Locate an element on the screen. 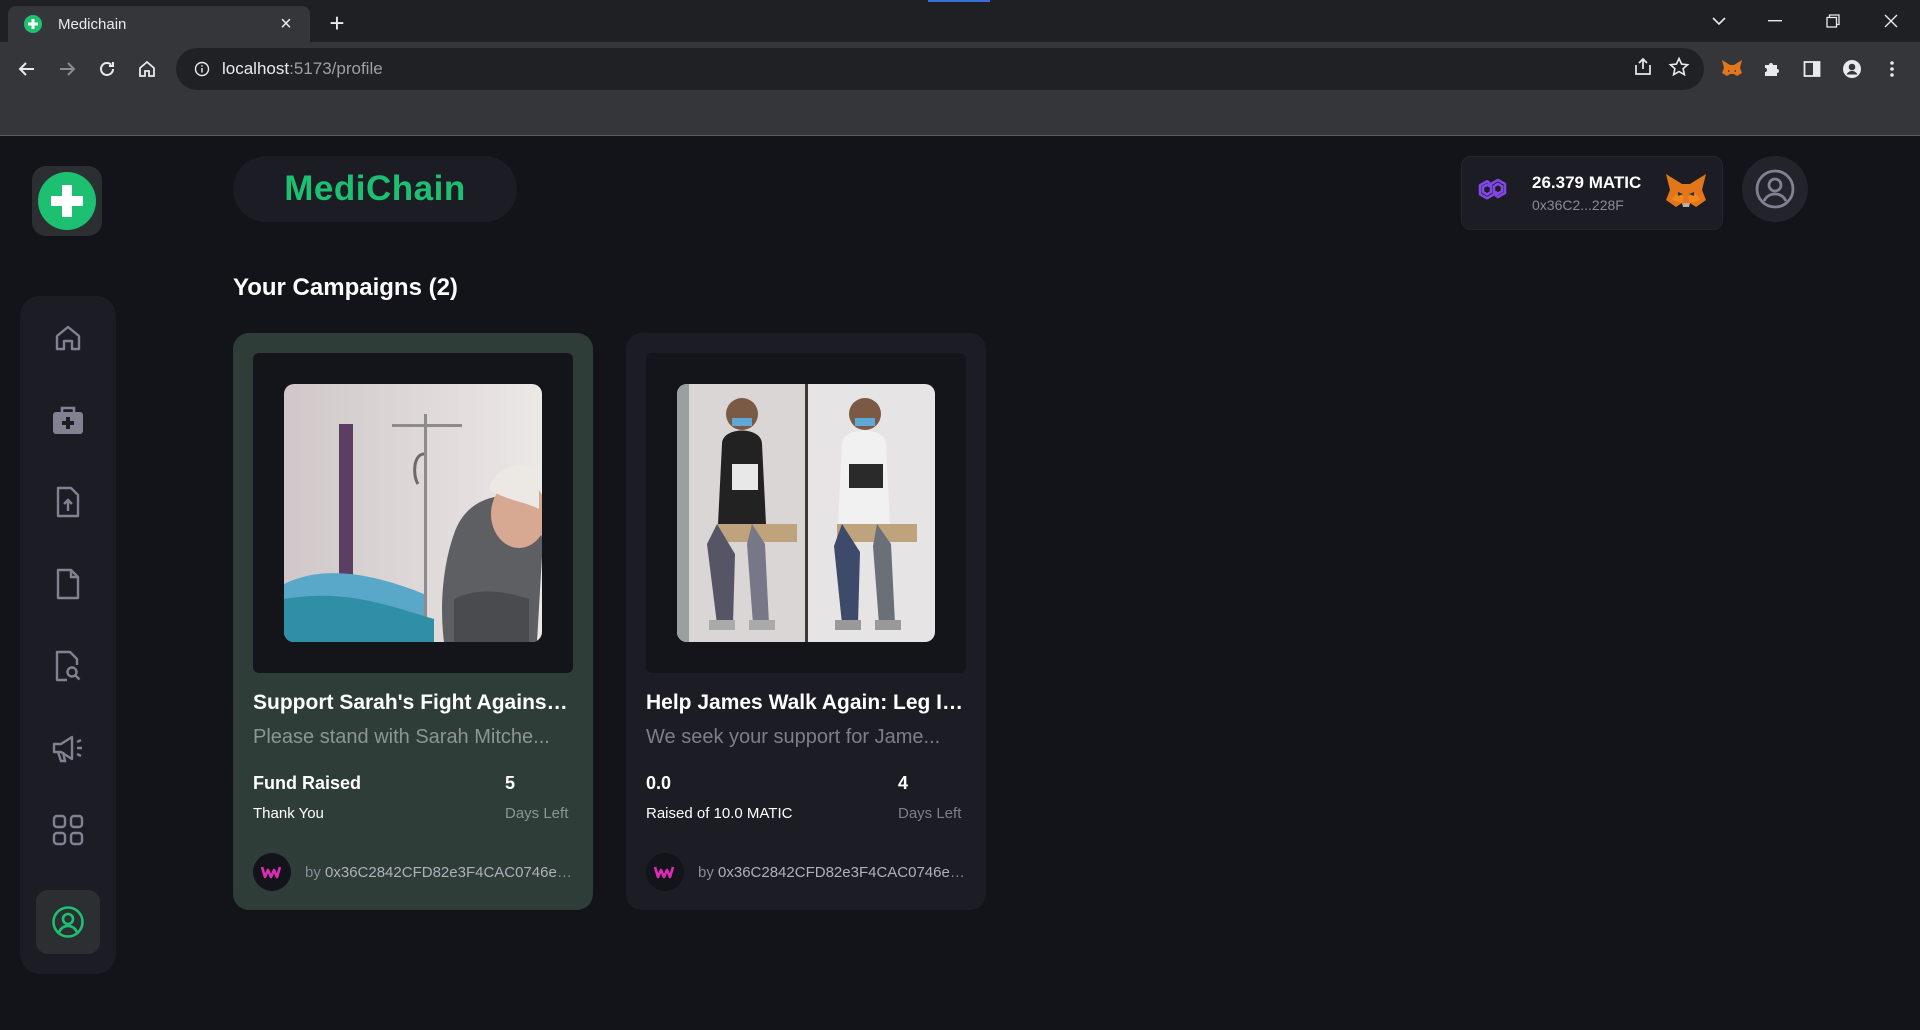 The height and width of the screenshot is (1030, 1920). browser-toolbar: localhost:5173/profile is located at coordinates (960, 69).